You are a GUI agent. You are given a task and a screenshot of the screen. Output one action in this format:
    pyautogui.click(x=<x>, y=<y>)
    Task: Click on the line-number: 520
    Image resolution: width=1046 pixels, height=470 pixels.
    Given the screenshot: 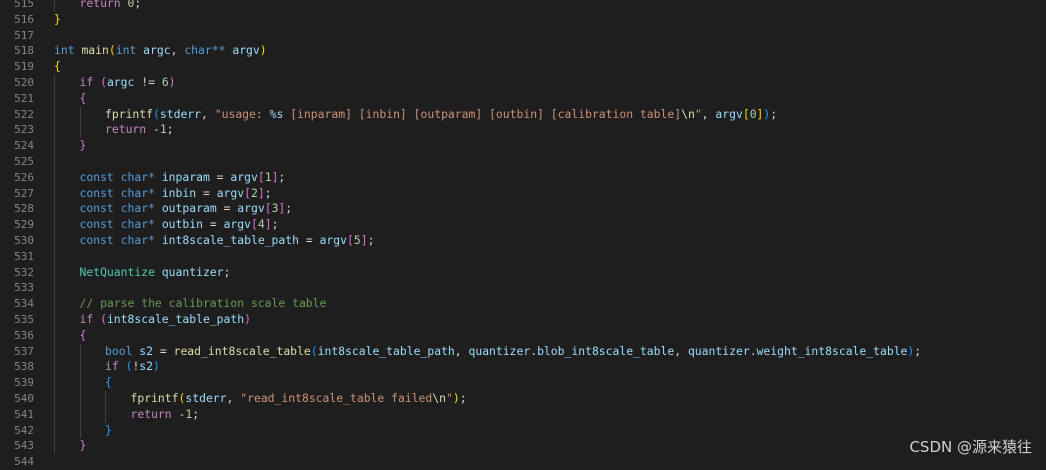 What is the action you would take?
    pyautogui.click(x=24, y=82)
    